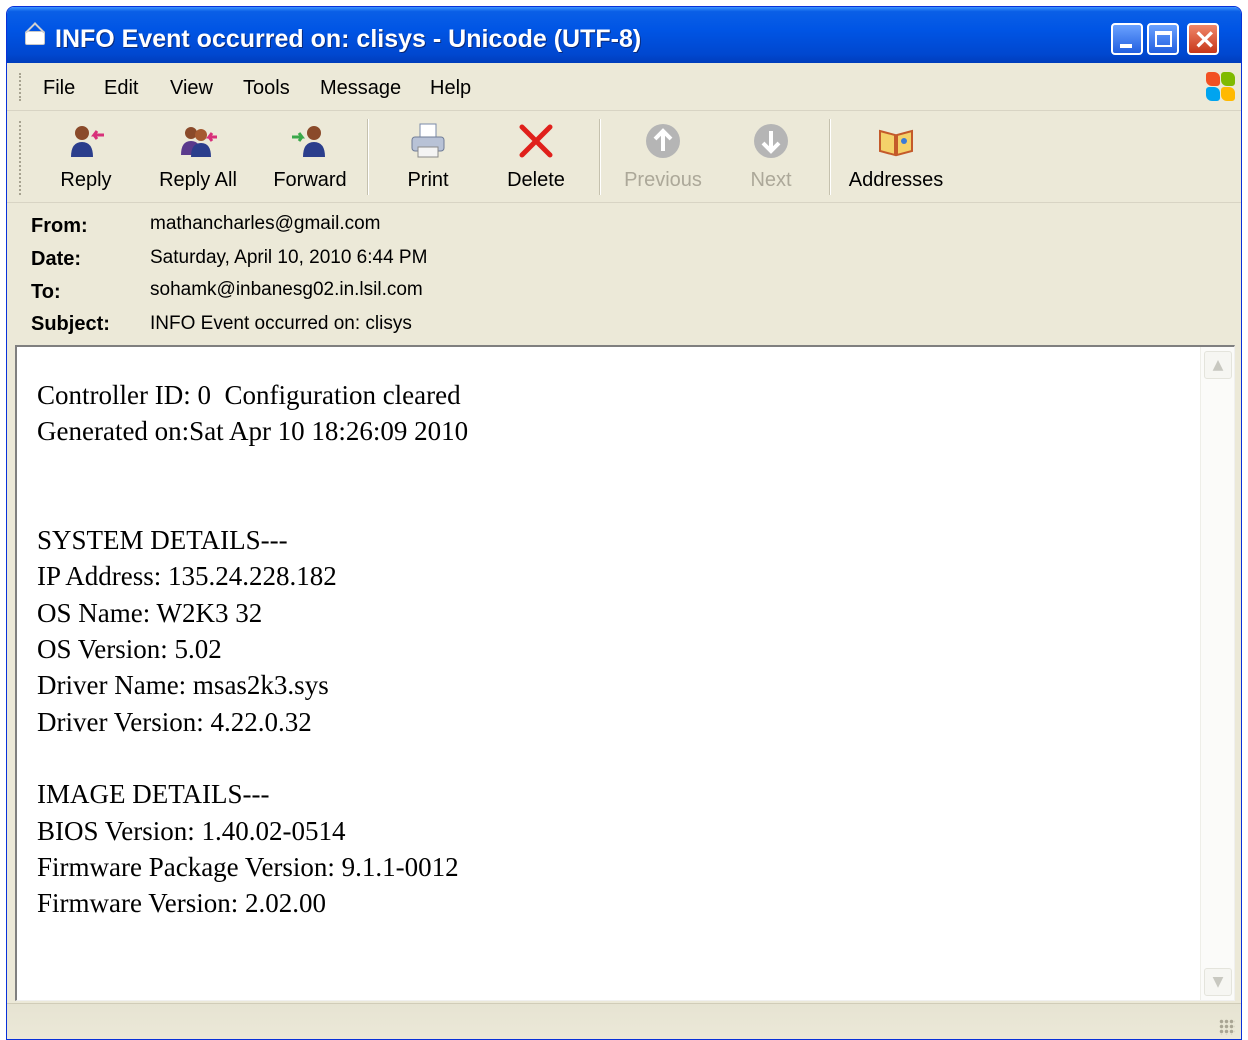 This screenshot has height=1040, width=1248. Describe the element at coordinates (35, 38) in the screenshot. I see `envelope-icon` at that location.